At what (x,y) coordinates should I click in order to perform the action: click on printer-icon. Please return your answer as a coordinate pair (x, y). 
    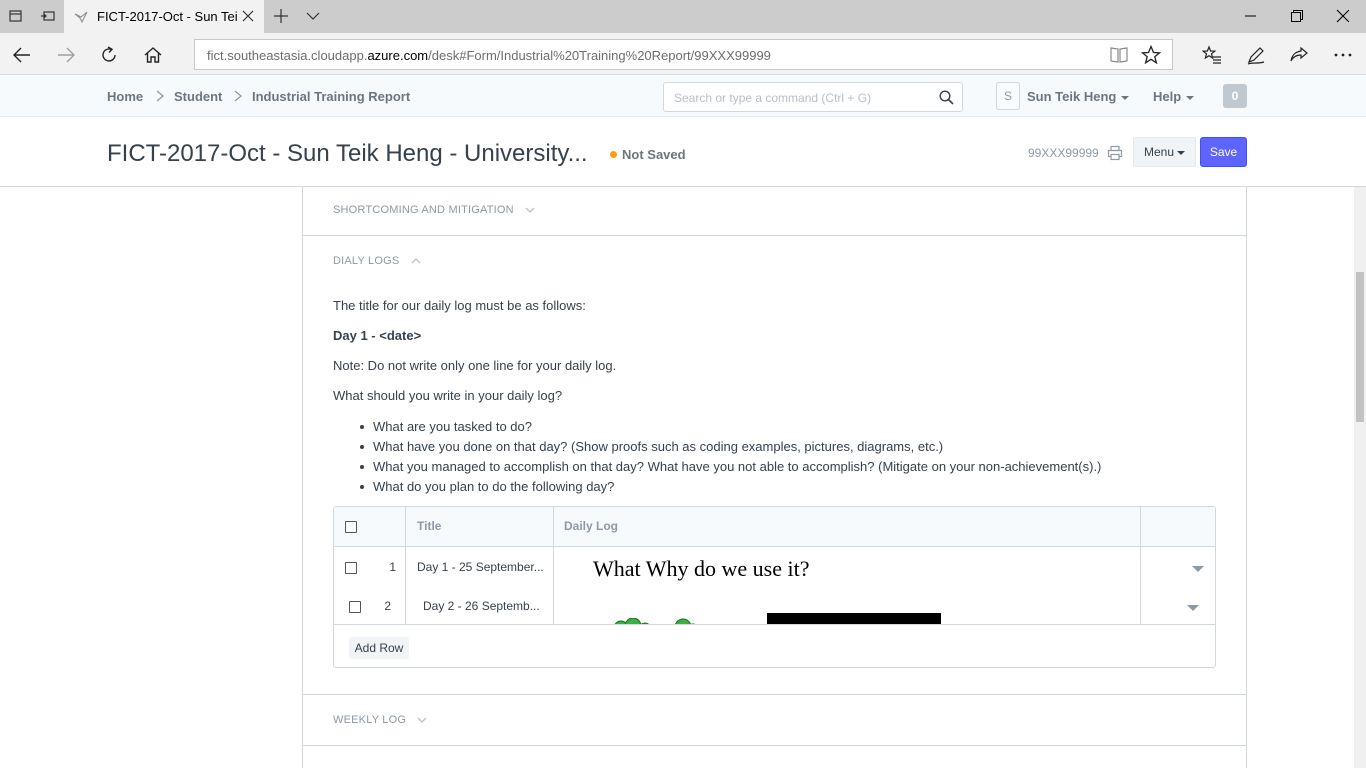
    Looking at the image, I should click on (1115, 153).